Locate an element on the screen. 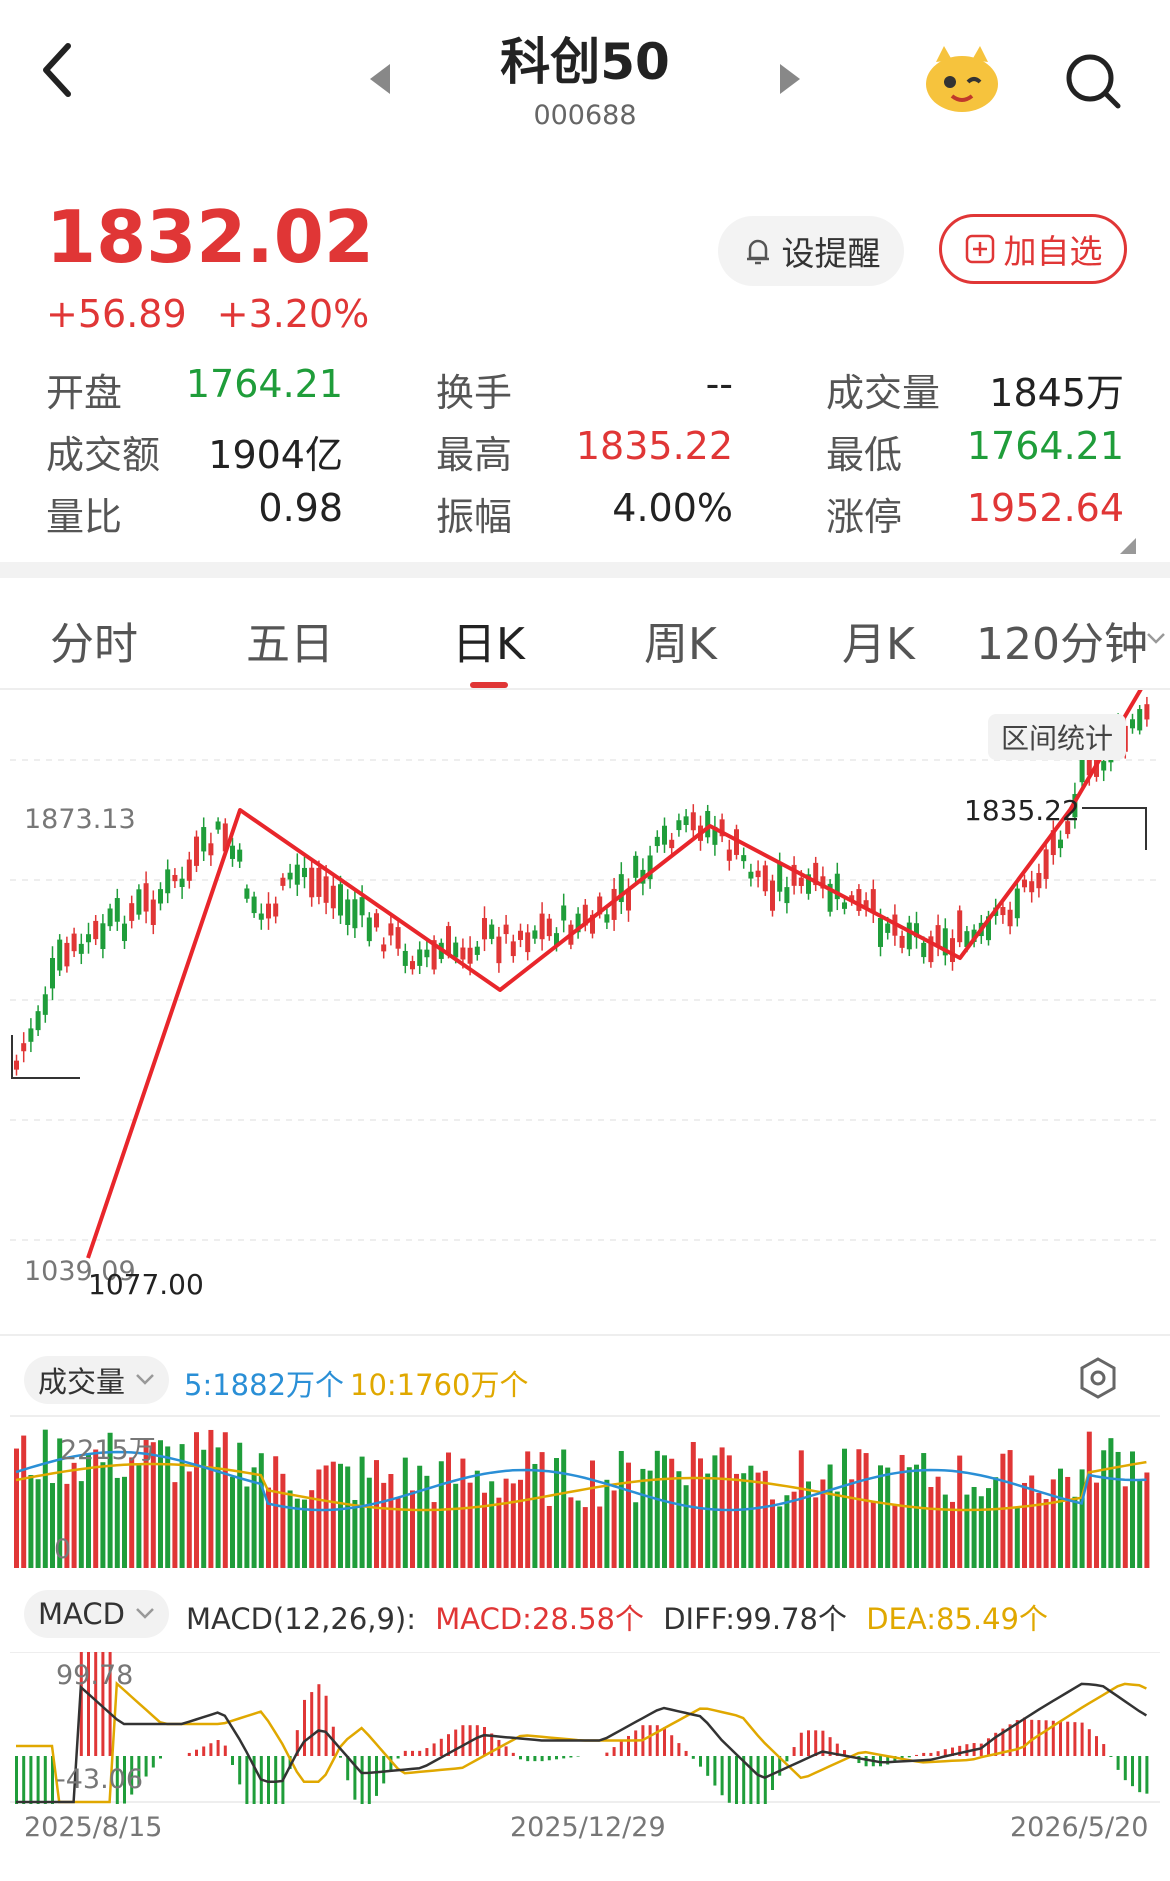  tab-4: 月K is located at coordinates (878, 640).